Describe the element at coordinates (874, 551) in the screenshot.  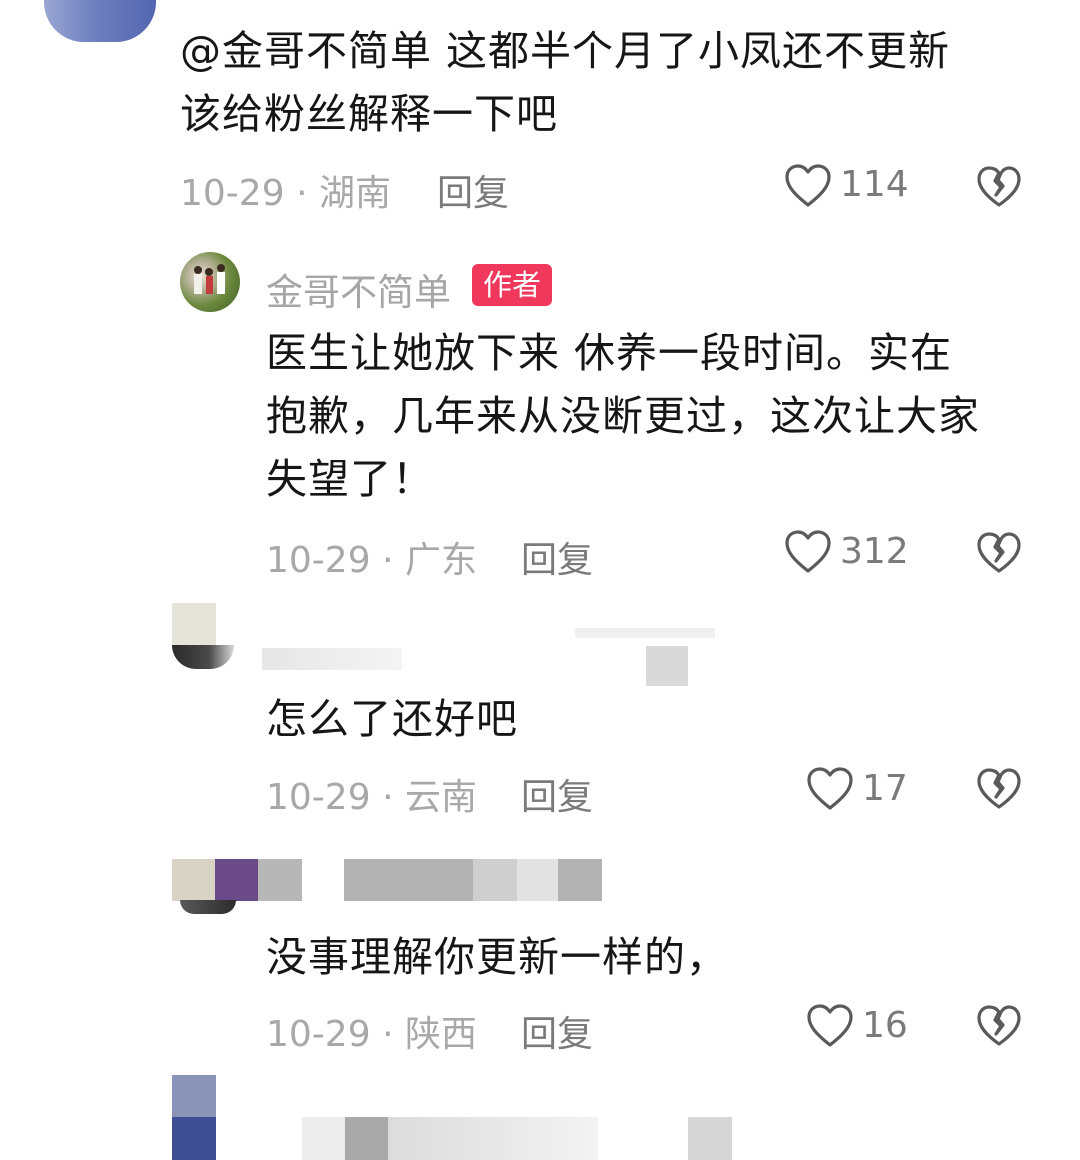
I see `like-count: 312` at that location.